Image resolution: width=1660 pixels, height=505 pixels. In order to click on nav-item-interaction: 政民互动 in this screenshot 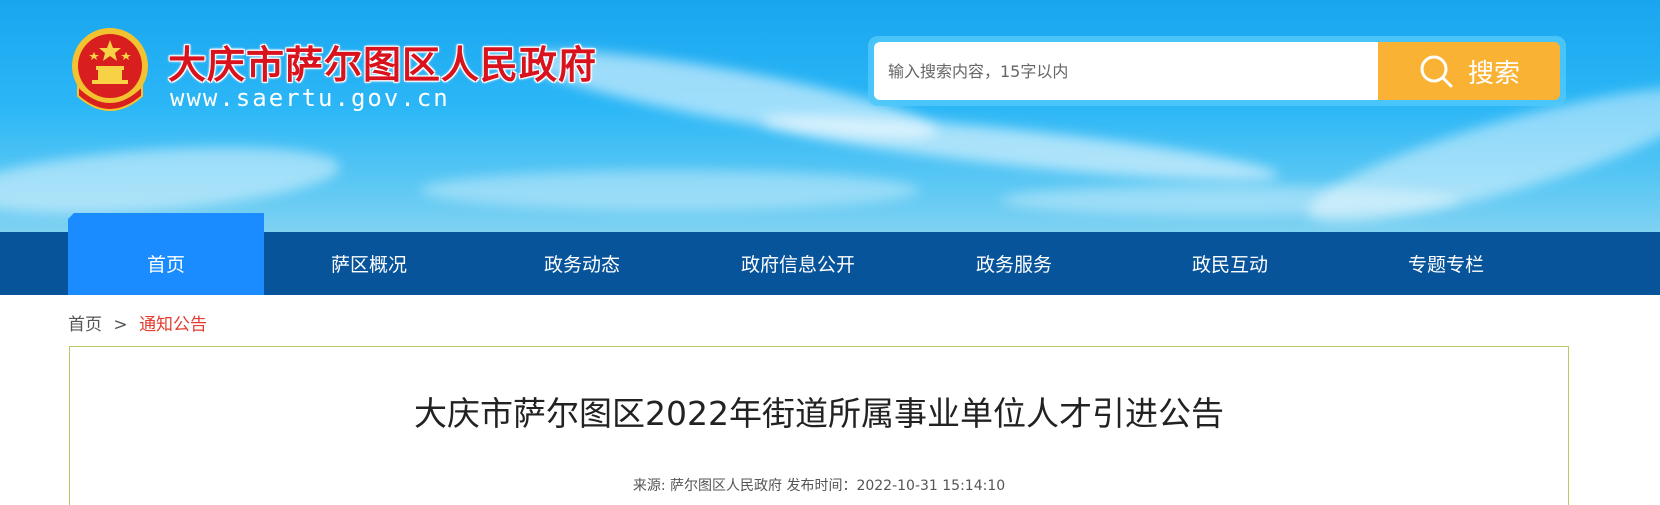, I will do `click(1230, 263)`.